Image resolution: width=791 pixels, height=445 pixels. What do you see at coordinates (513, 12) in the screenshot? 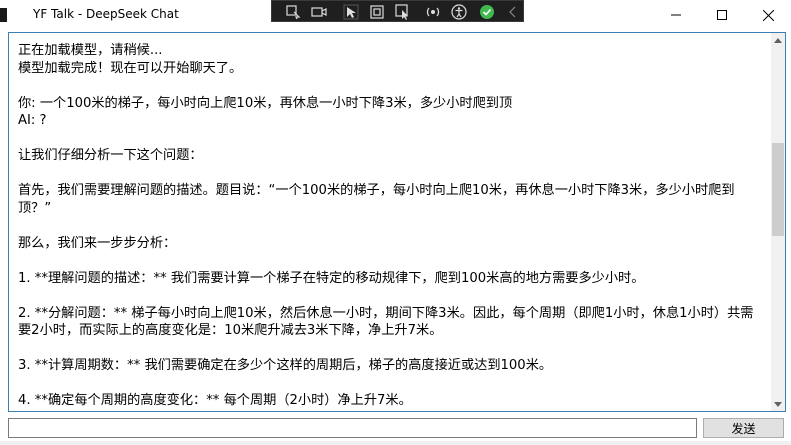
I see `chevron-left-icon` at bounding box center [513, 12].